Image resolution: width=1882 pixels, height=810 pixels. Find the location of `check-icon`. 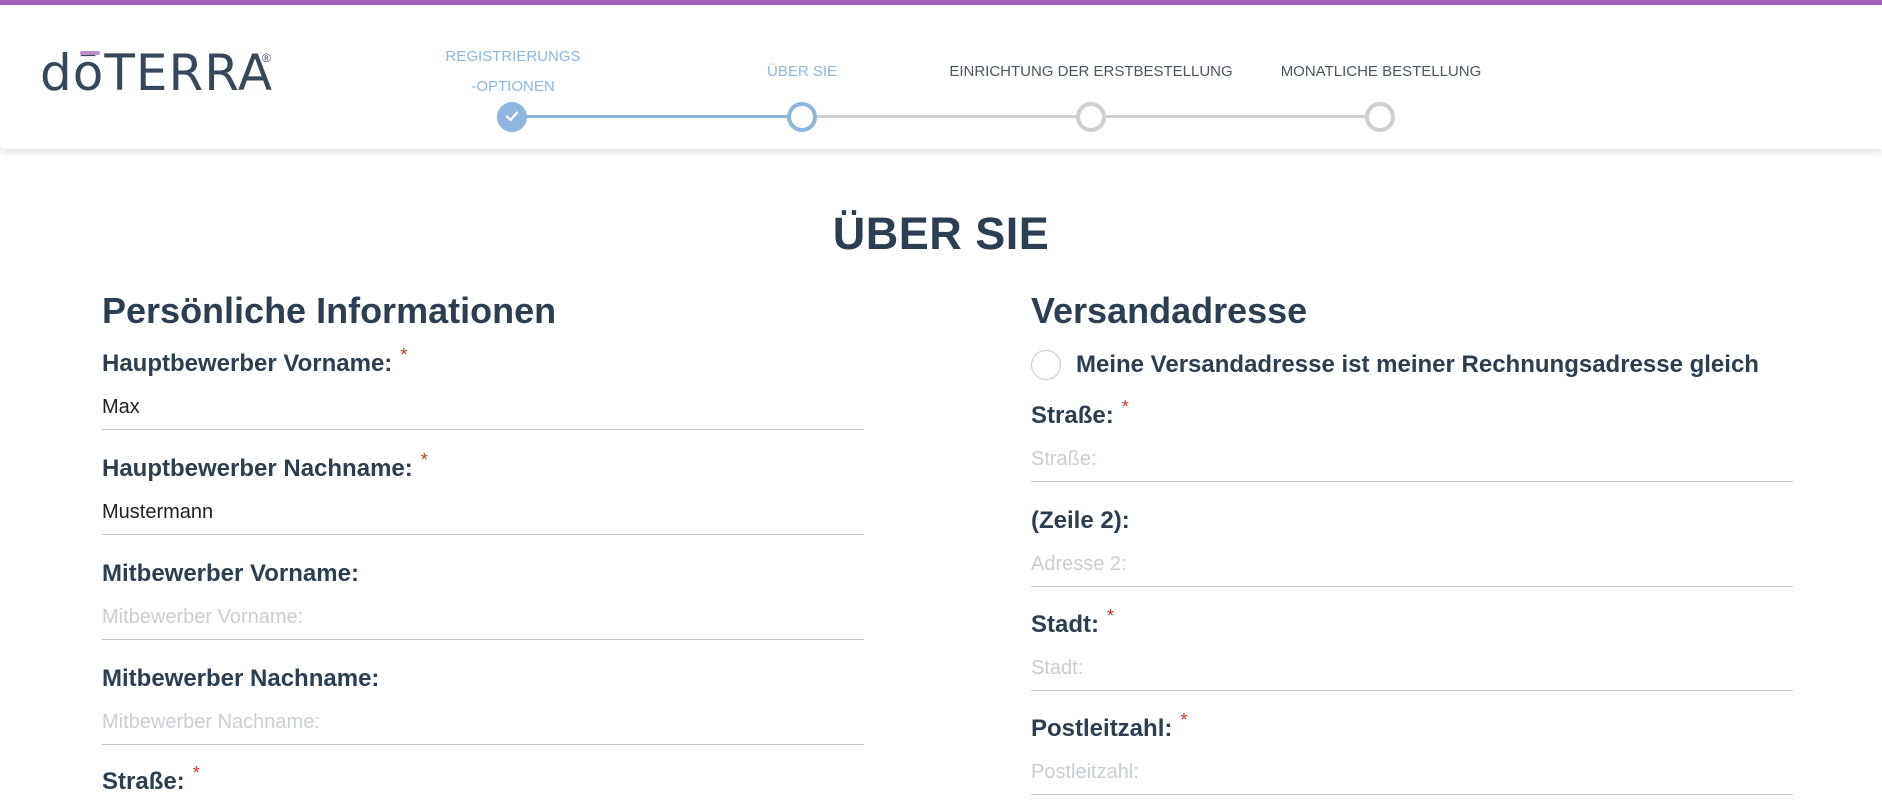

check-icon is located at coordinates (512, 116).